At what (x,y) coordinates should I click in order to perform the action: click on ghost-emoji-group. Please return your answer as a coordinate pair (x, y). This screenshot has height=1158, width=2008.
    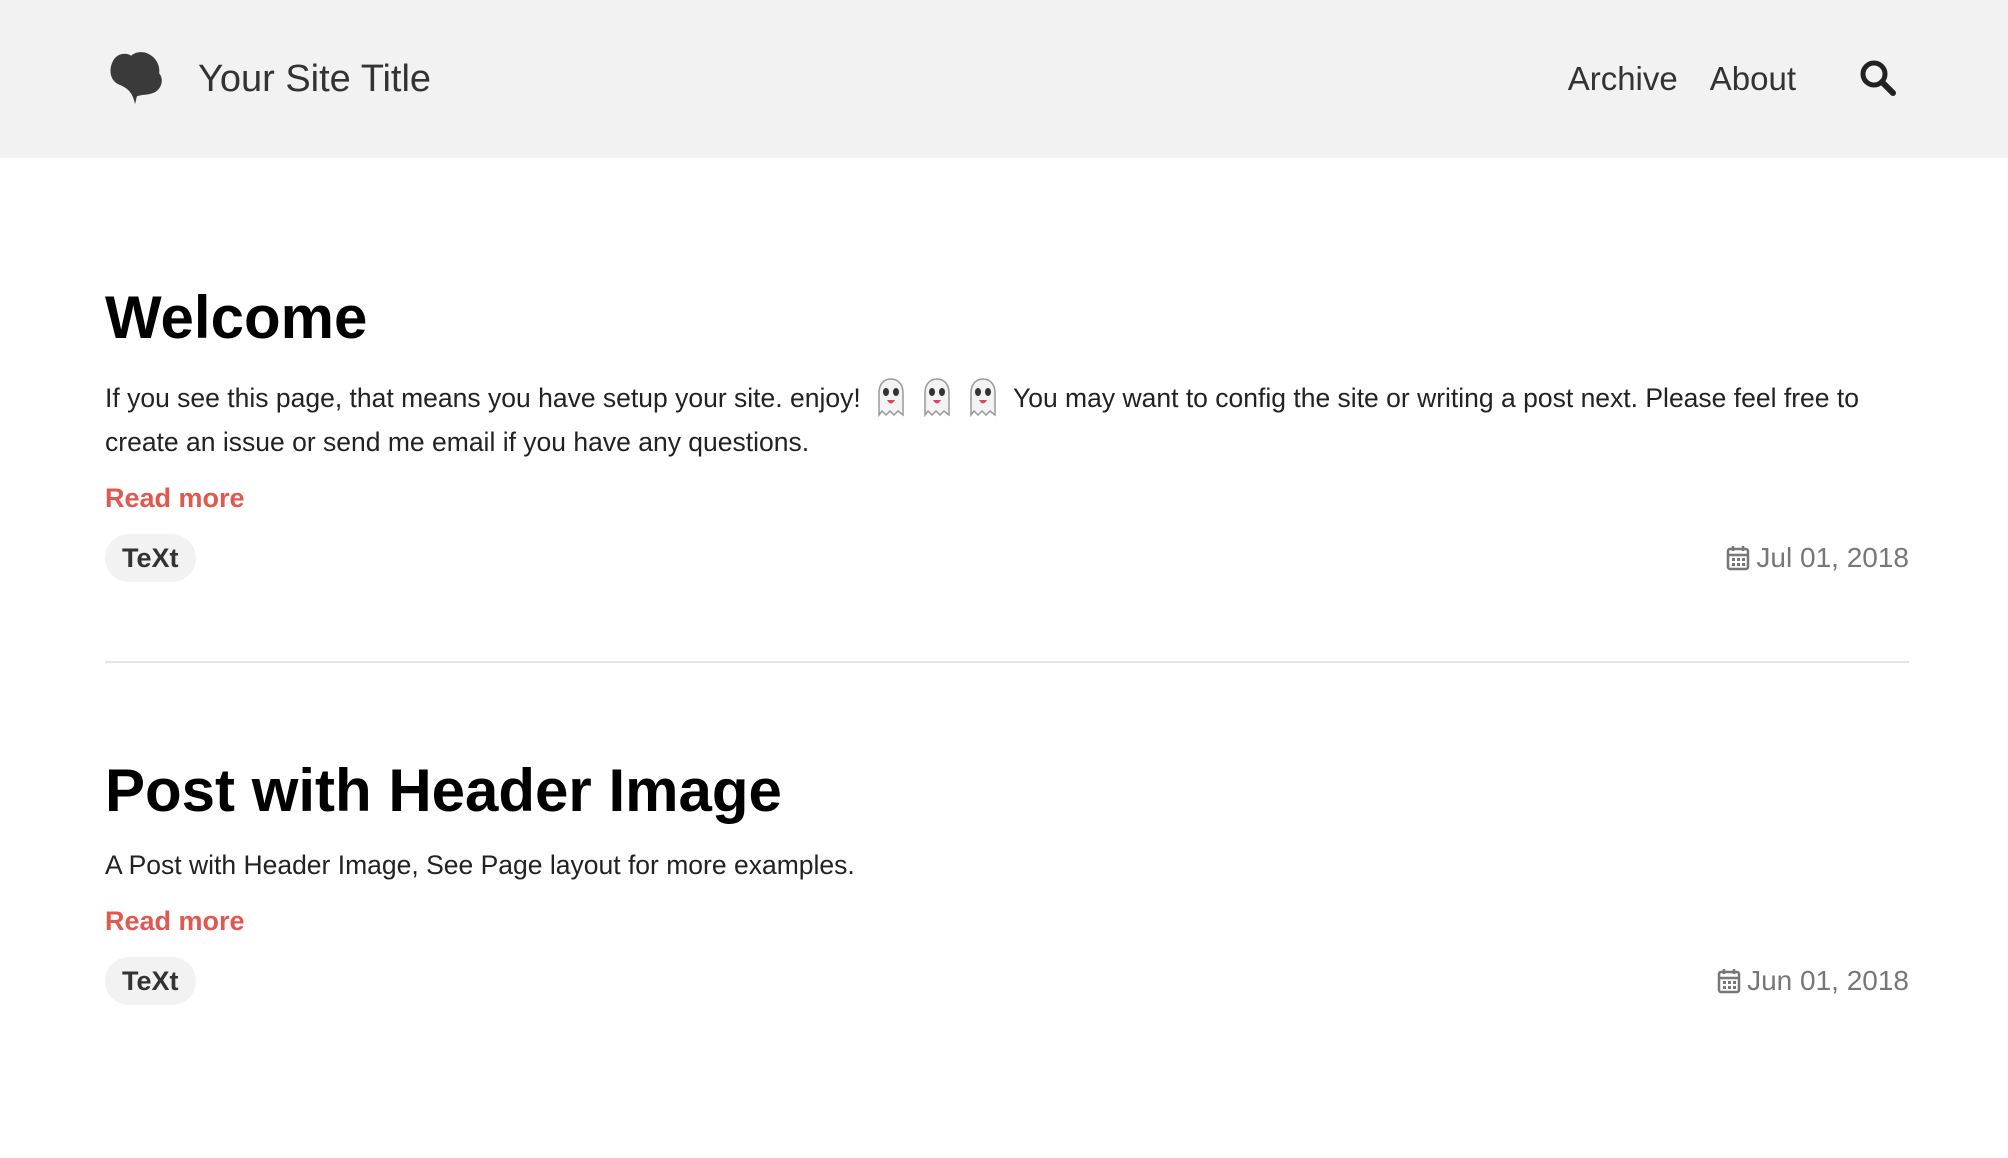
    Looking at the image, I should click on (940, 397).